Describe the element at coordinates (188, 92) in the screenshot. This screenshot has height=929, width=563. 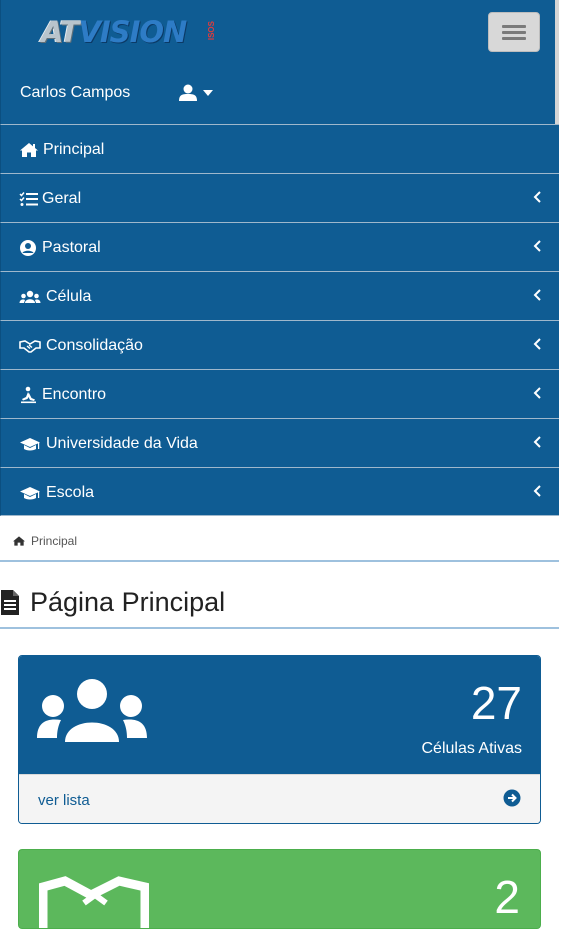
I see `user-icon` at that location.